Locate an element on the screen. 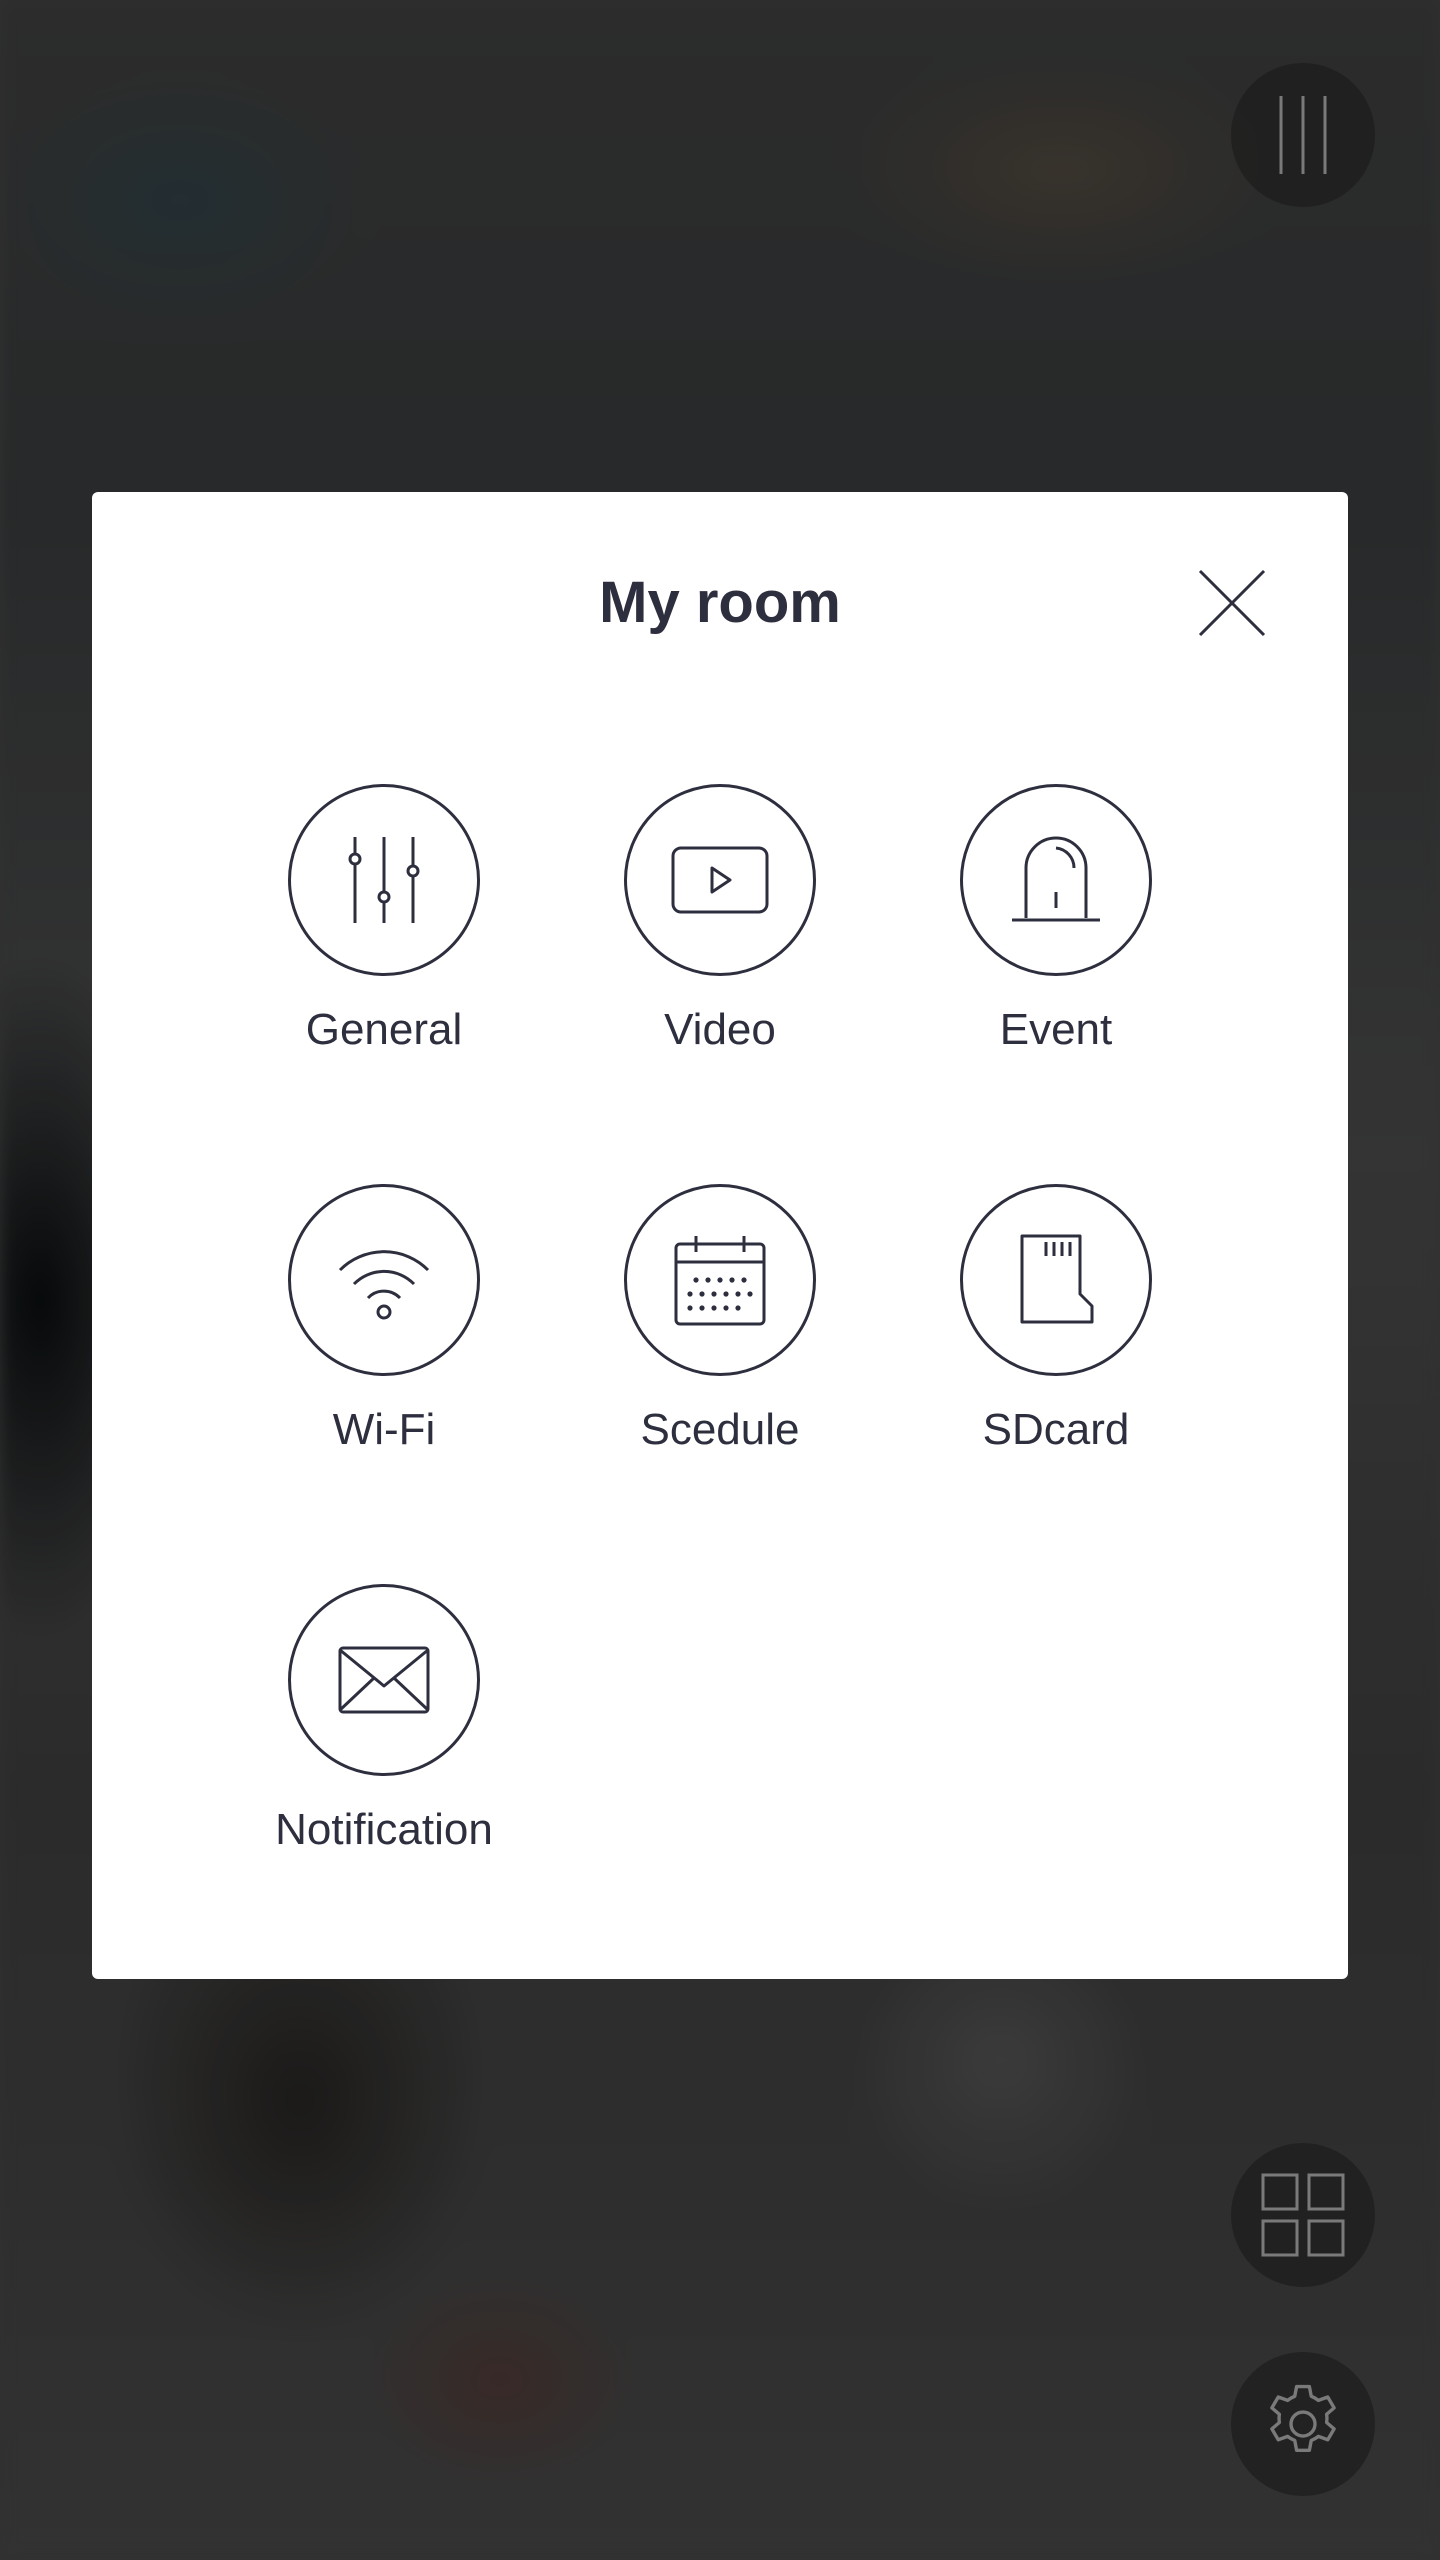 The height and width of the screenshot is (2560, 1440). menu-item-notification-circle is located at coordinates (384, 1680).